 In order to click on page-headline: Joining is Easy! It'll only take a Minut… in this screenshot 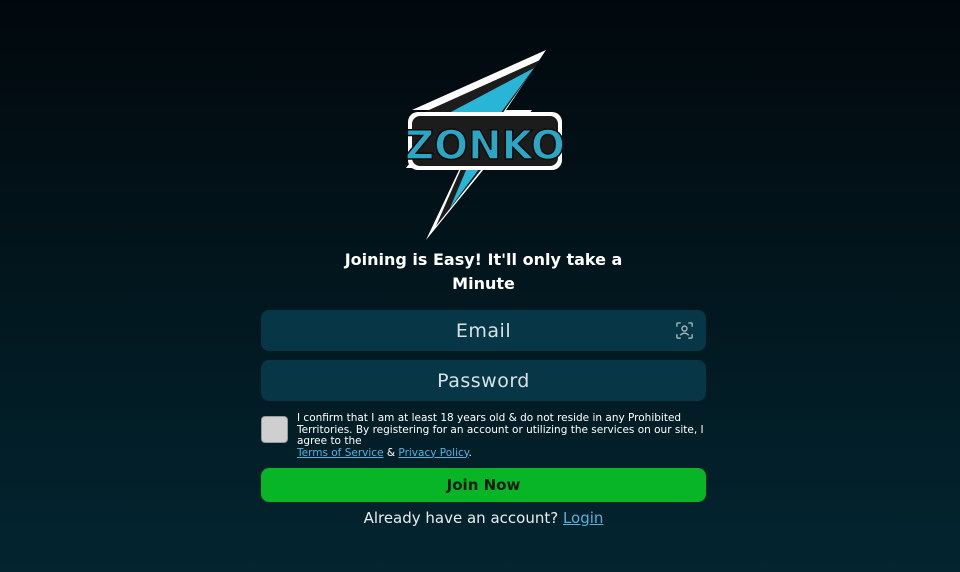, I will do `click(483, 272)`.